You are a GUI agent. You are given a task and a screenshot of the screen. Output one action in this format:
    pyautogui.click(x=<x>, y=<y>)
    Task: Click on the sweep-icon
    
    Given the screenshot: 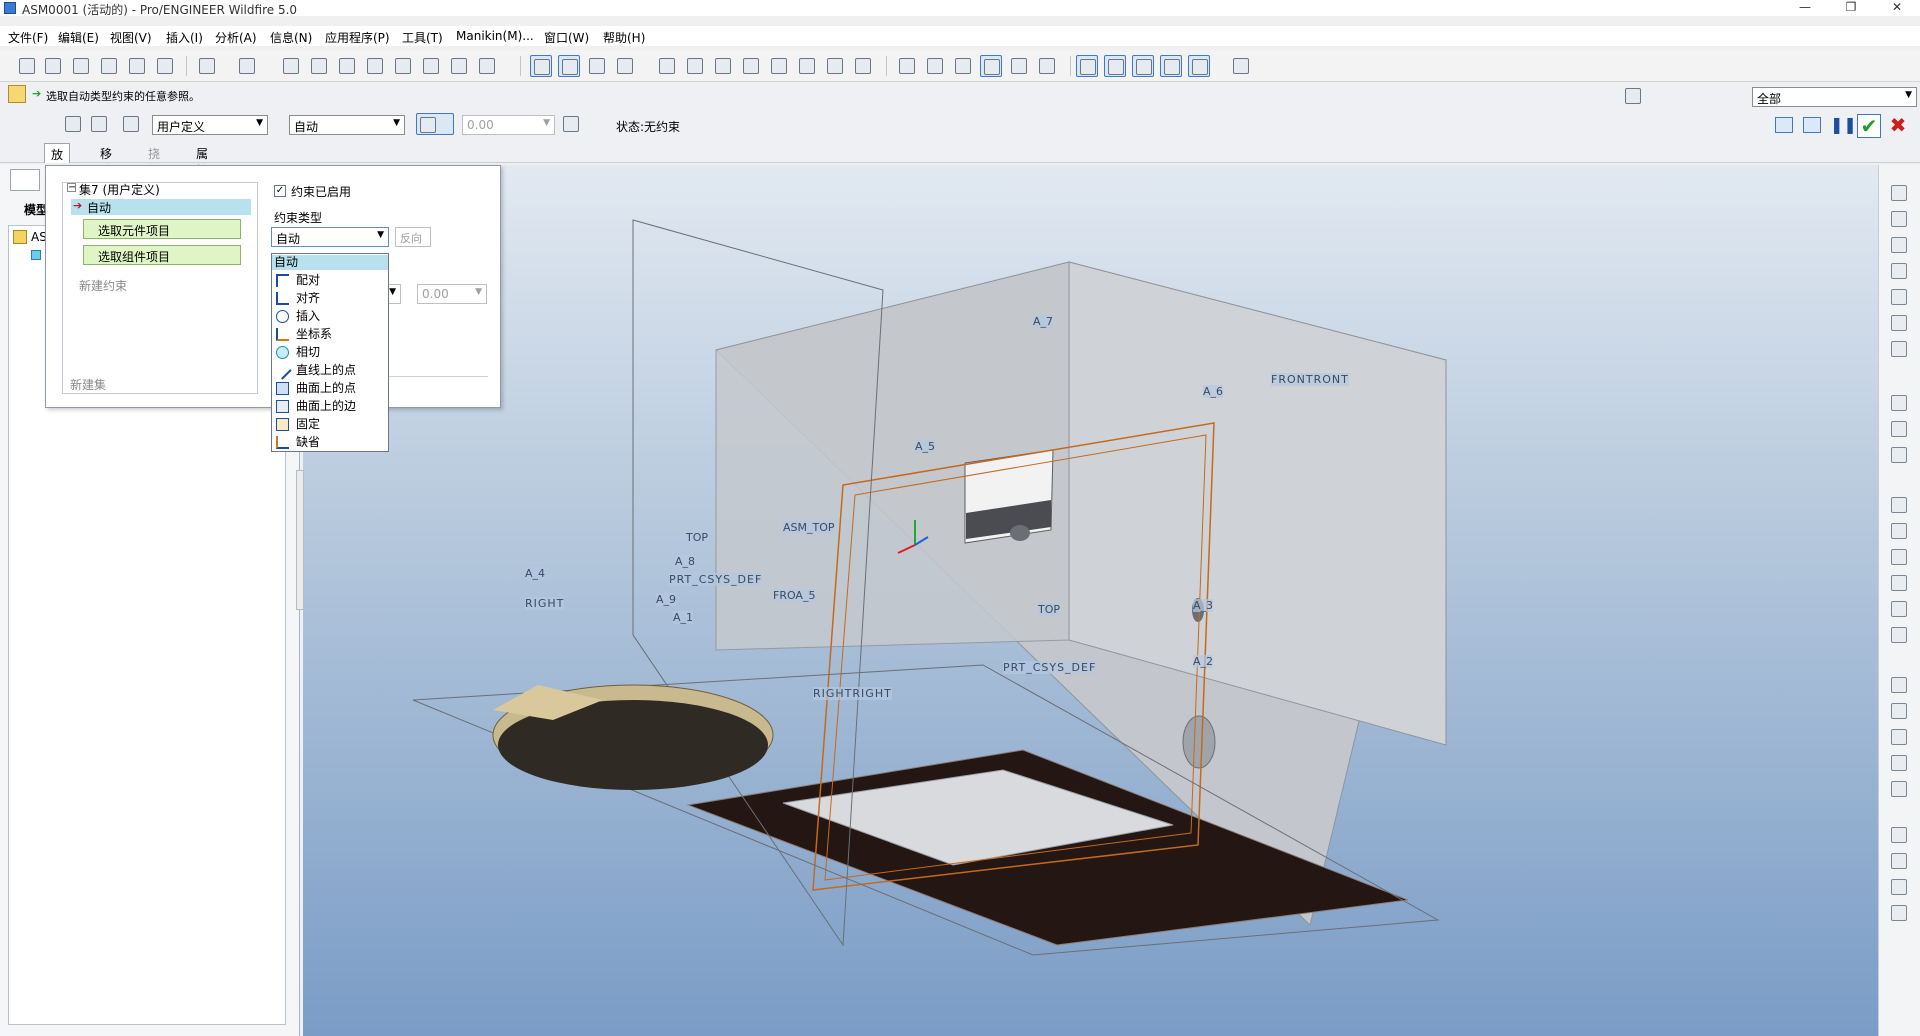 What is the action you would take?
    pyautogui.click(x=1899, y=583)
    